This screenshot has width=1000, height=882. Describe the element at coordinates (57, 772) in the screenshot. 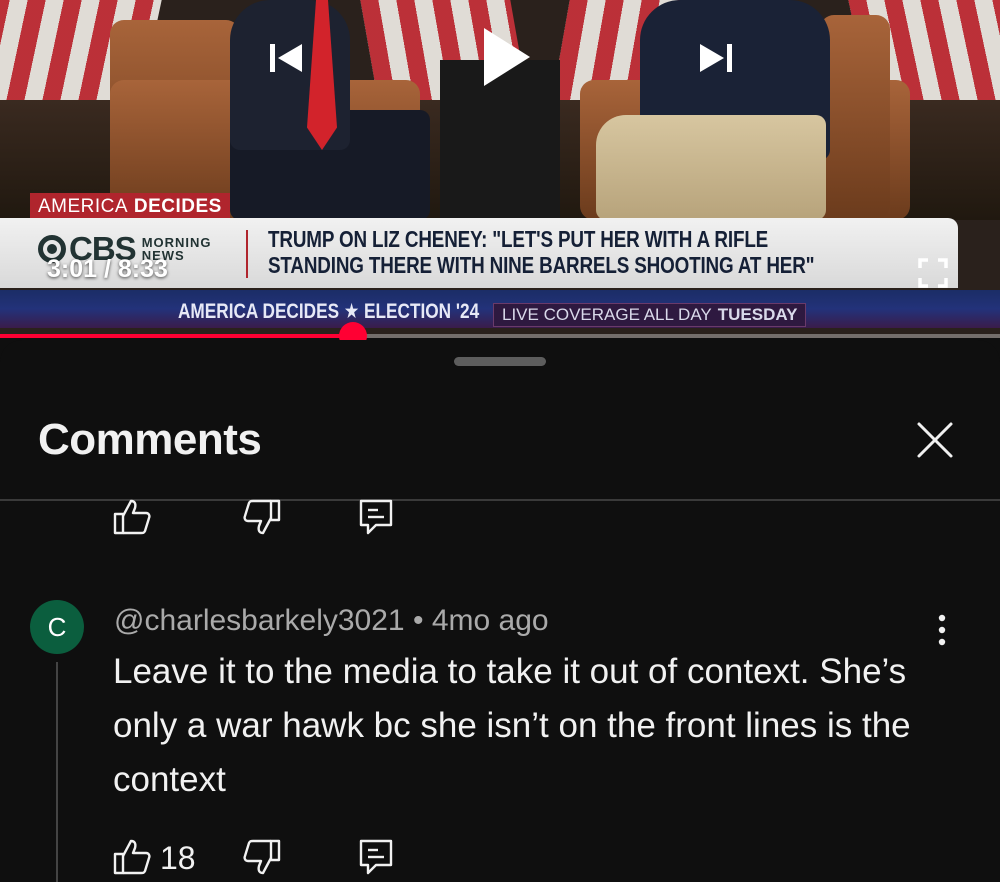

I see `thread-line` at that location.